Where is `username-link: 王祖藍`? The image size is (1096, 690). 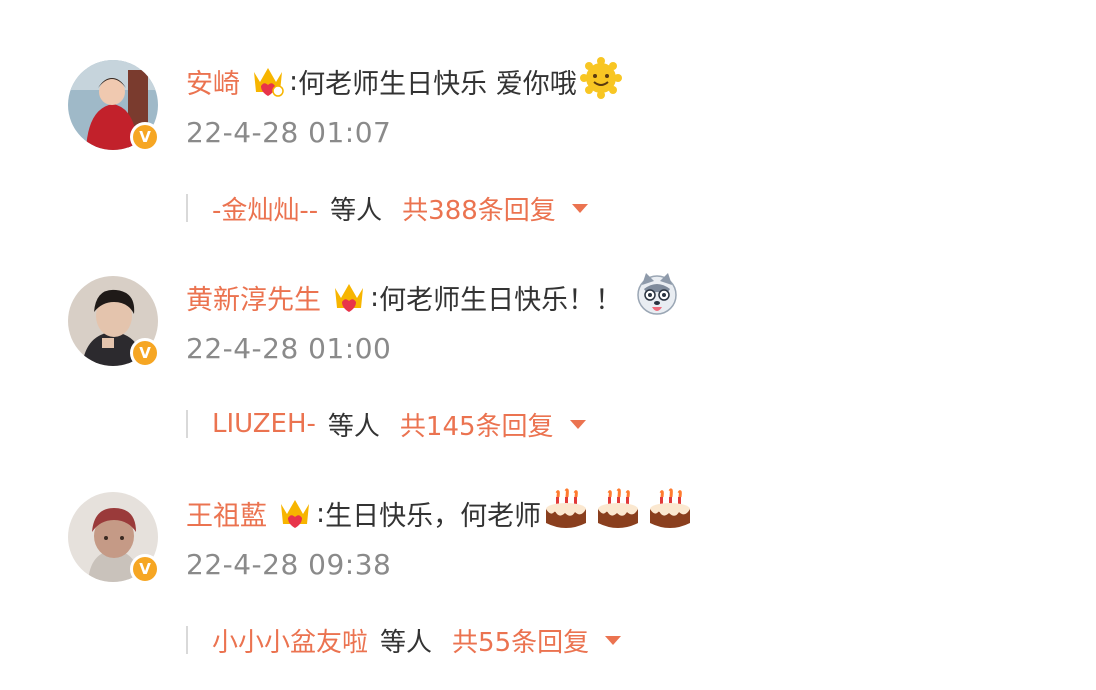 username-link: 王祖藍 is located at coordinates (226, 513).